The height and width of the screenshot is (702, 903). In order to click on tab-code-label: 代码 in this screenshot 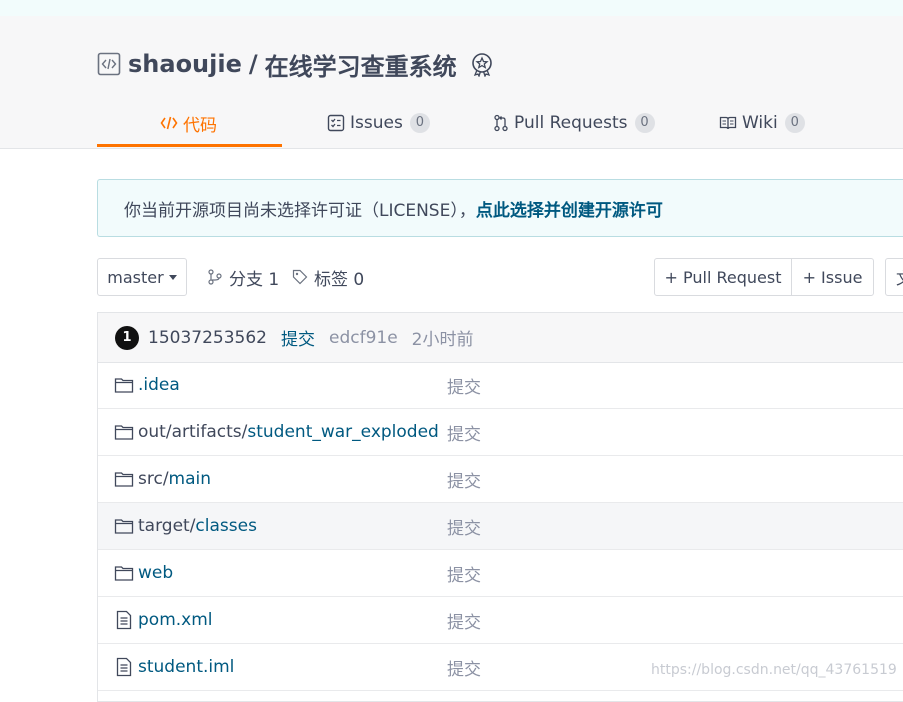, I will do `click(200, 125)`.